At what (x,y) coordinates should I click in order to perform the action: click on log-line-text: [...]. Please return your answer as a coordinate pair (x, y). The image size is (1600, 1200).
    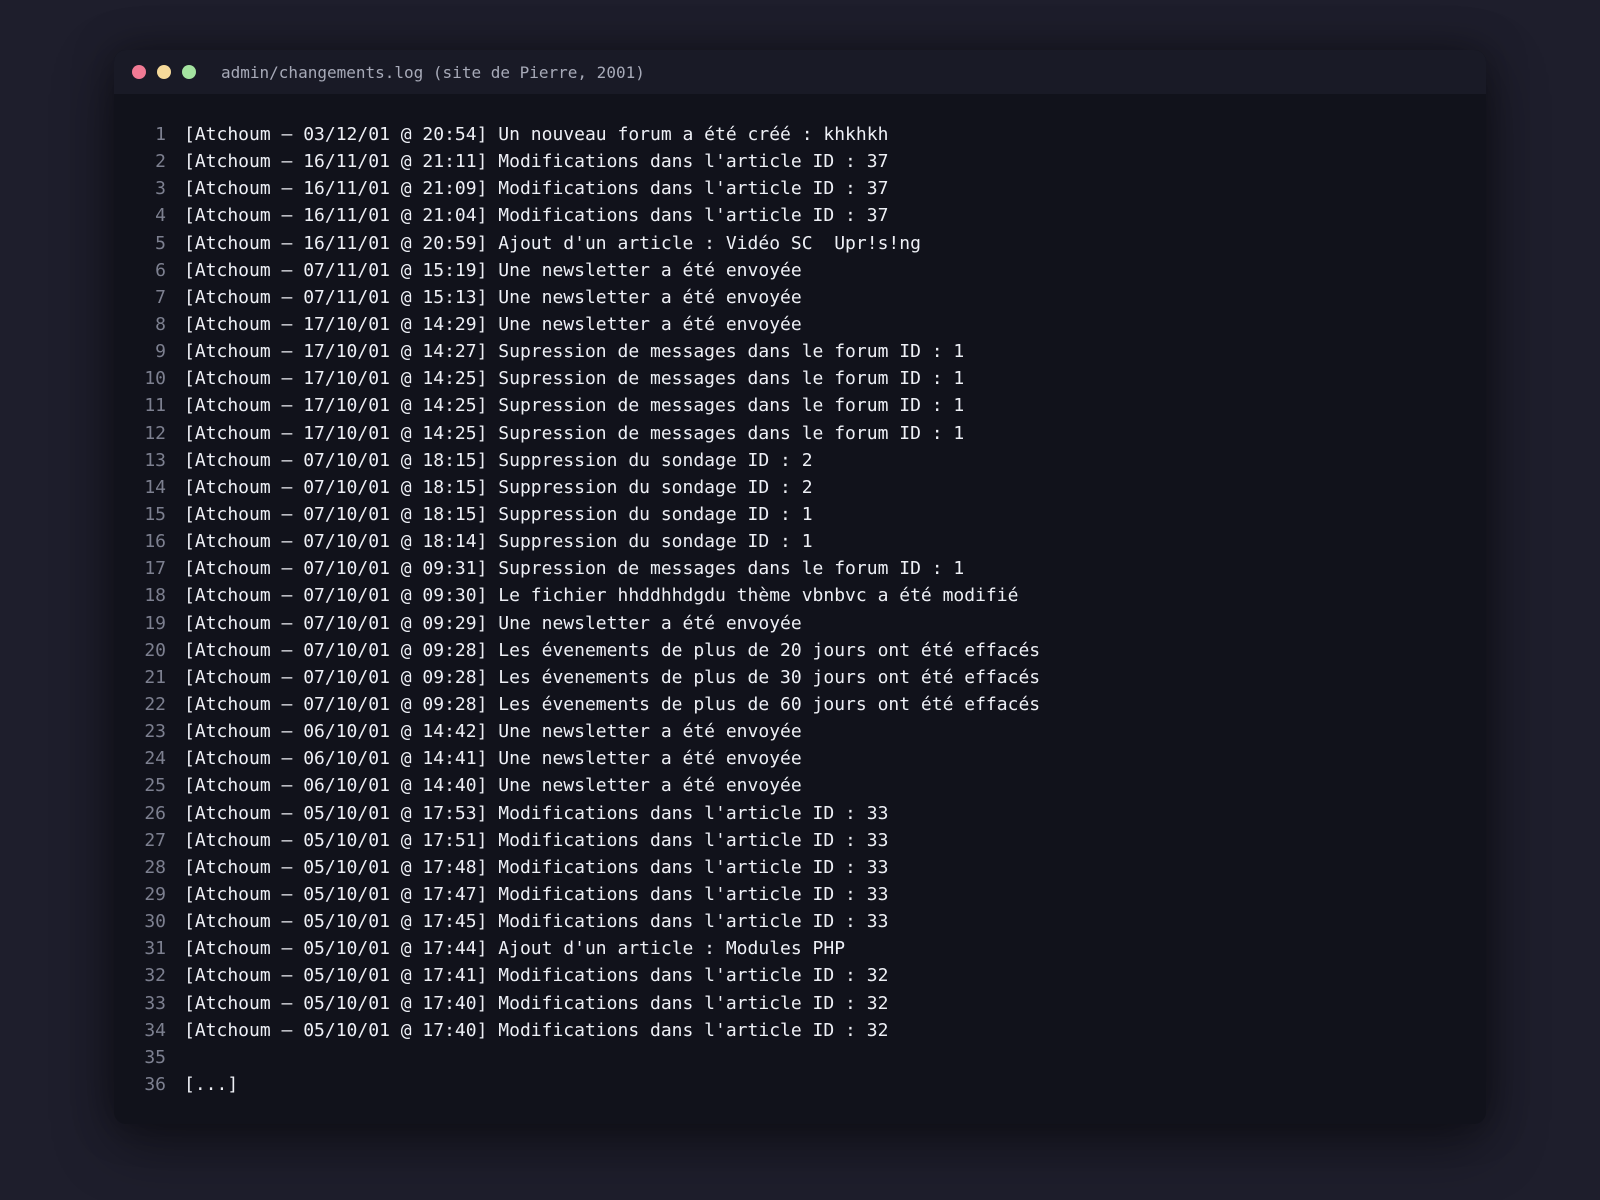
    Looking at the image, I should click on (211, 1084).